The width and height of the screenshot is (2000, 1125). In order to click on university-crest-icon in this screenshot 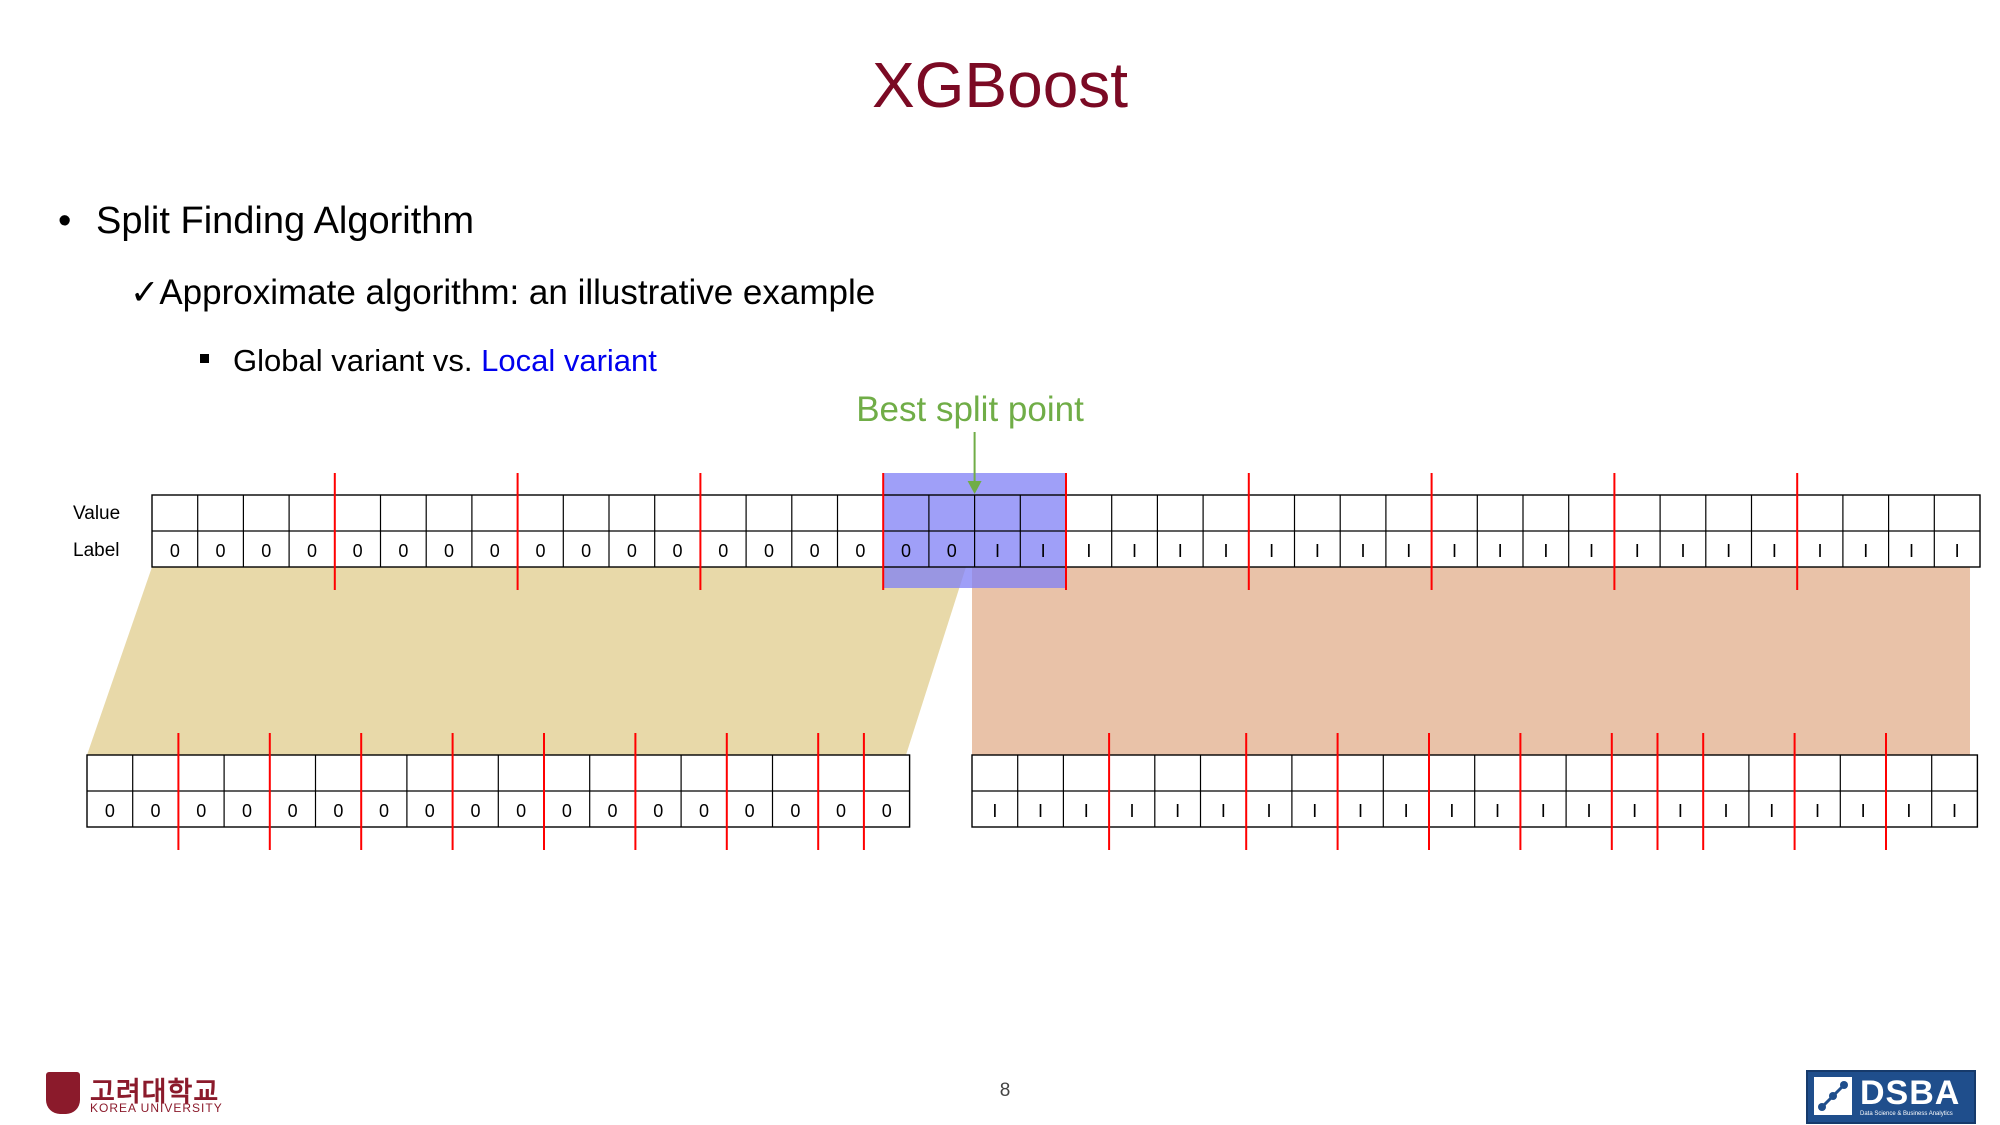, I will do `click(63, 1093)`.